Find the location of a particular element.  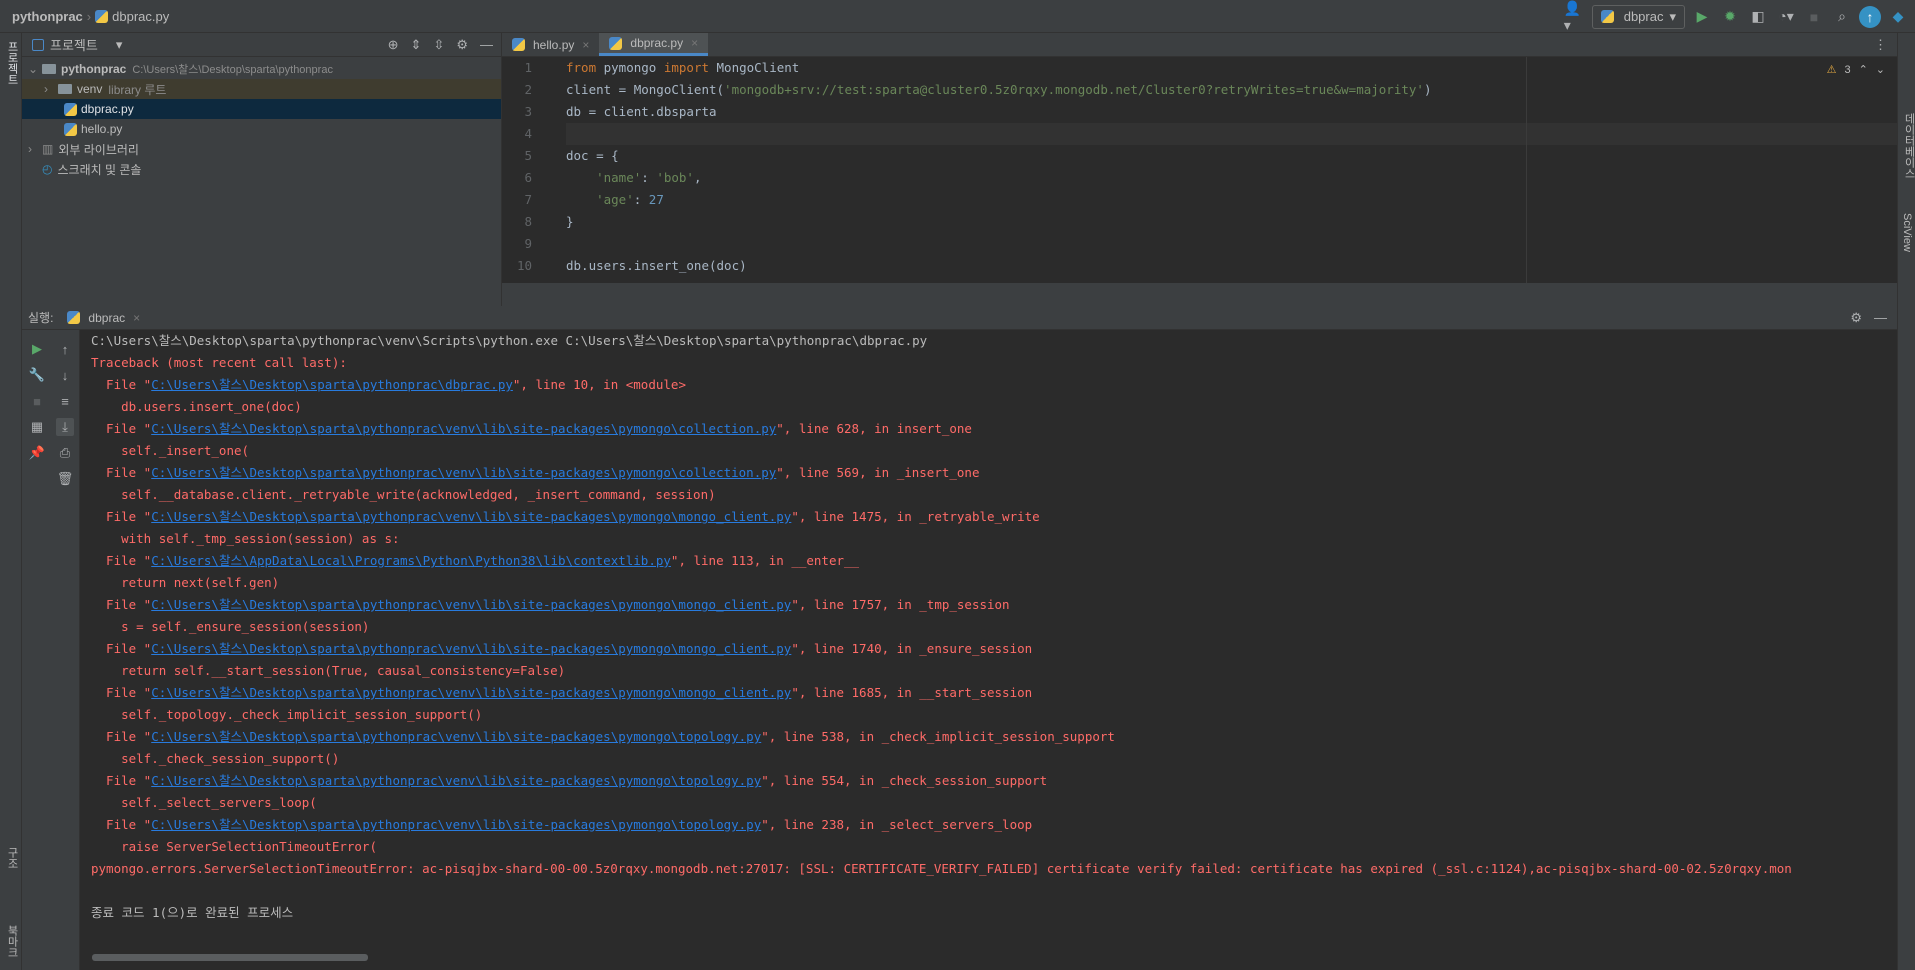

traceback-code-line: with self._tmp_session(session) as s: is located at coordinates (245, 538).